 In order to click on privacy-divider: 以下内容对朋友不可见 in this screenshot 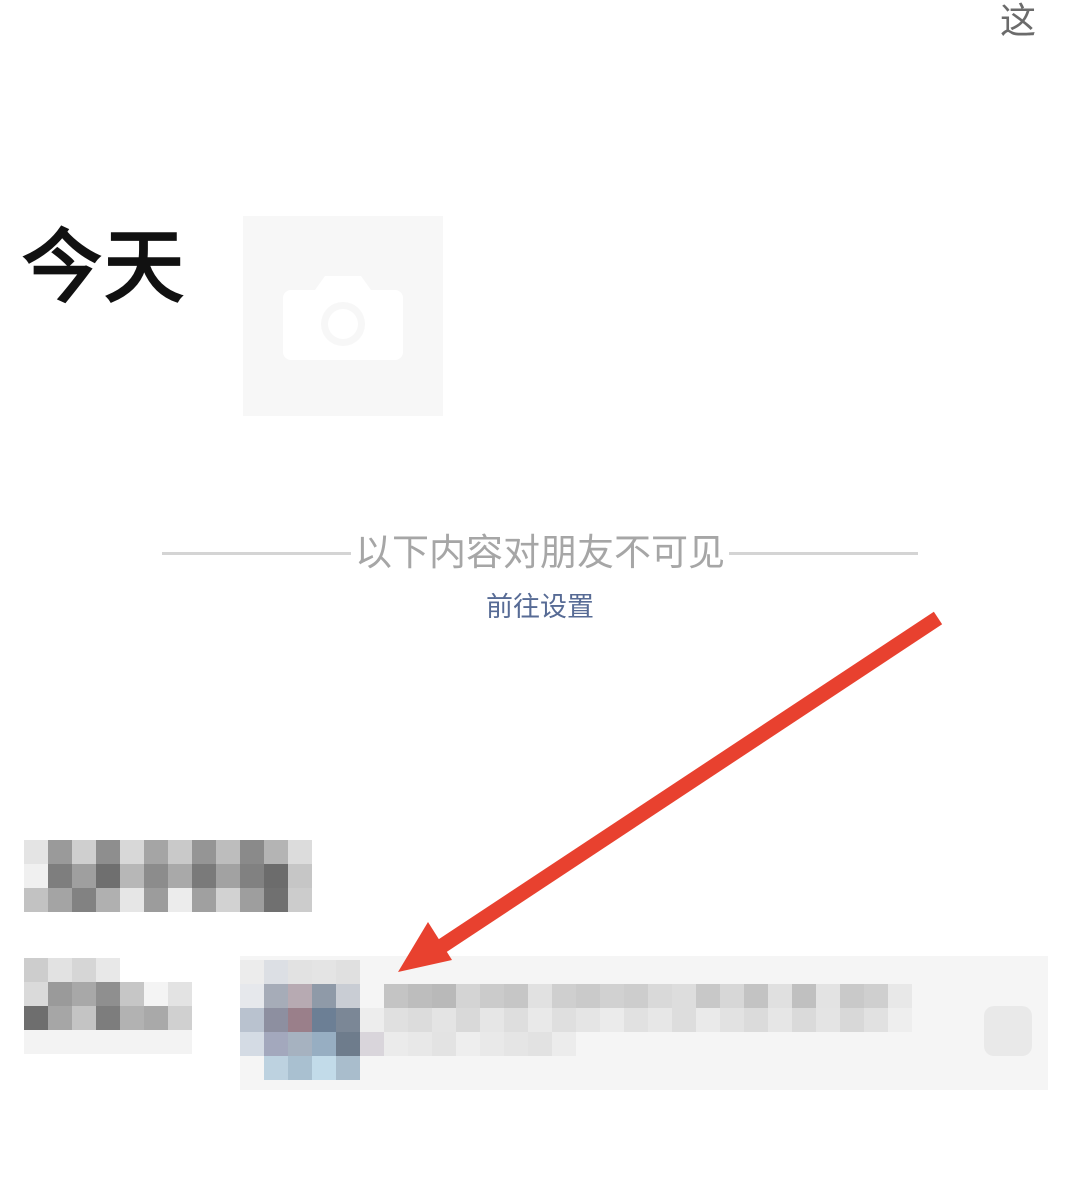, I will do `click(540, 553)`.